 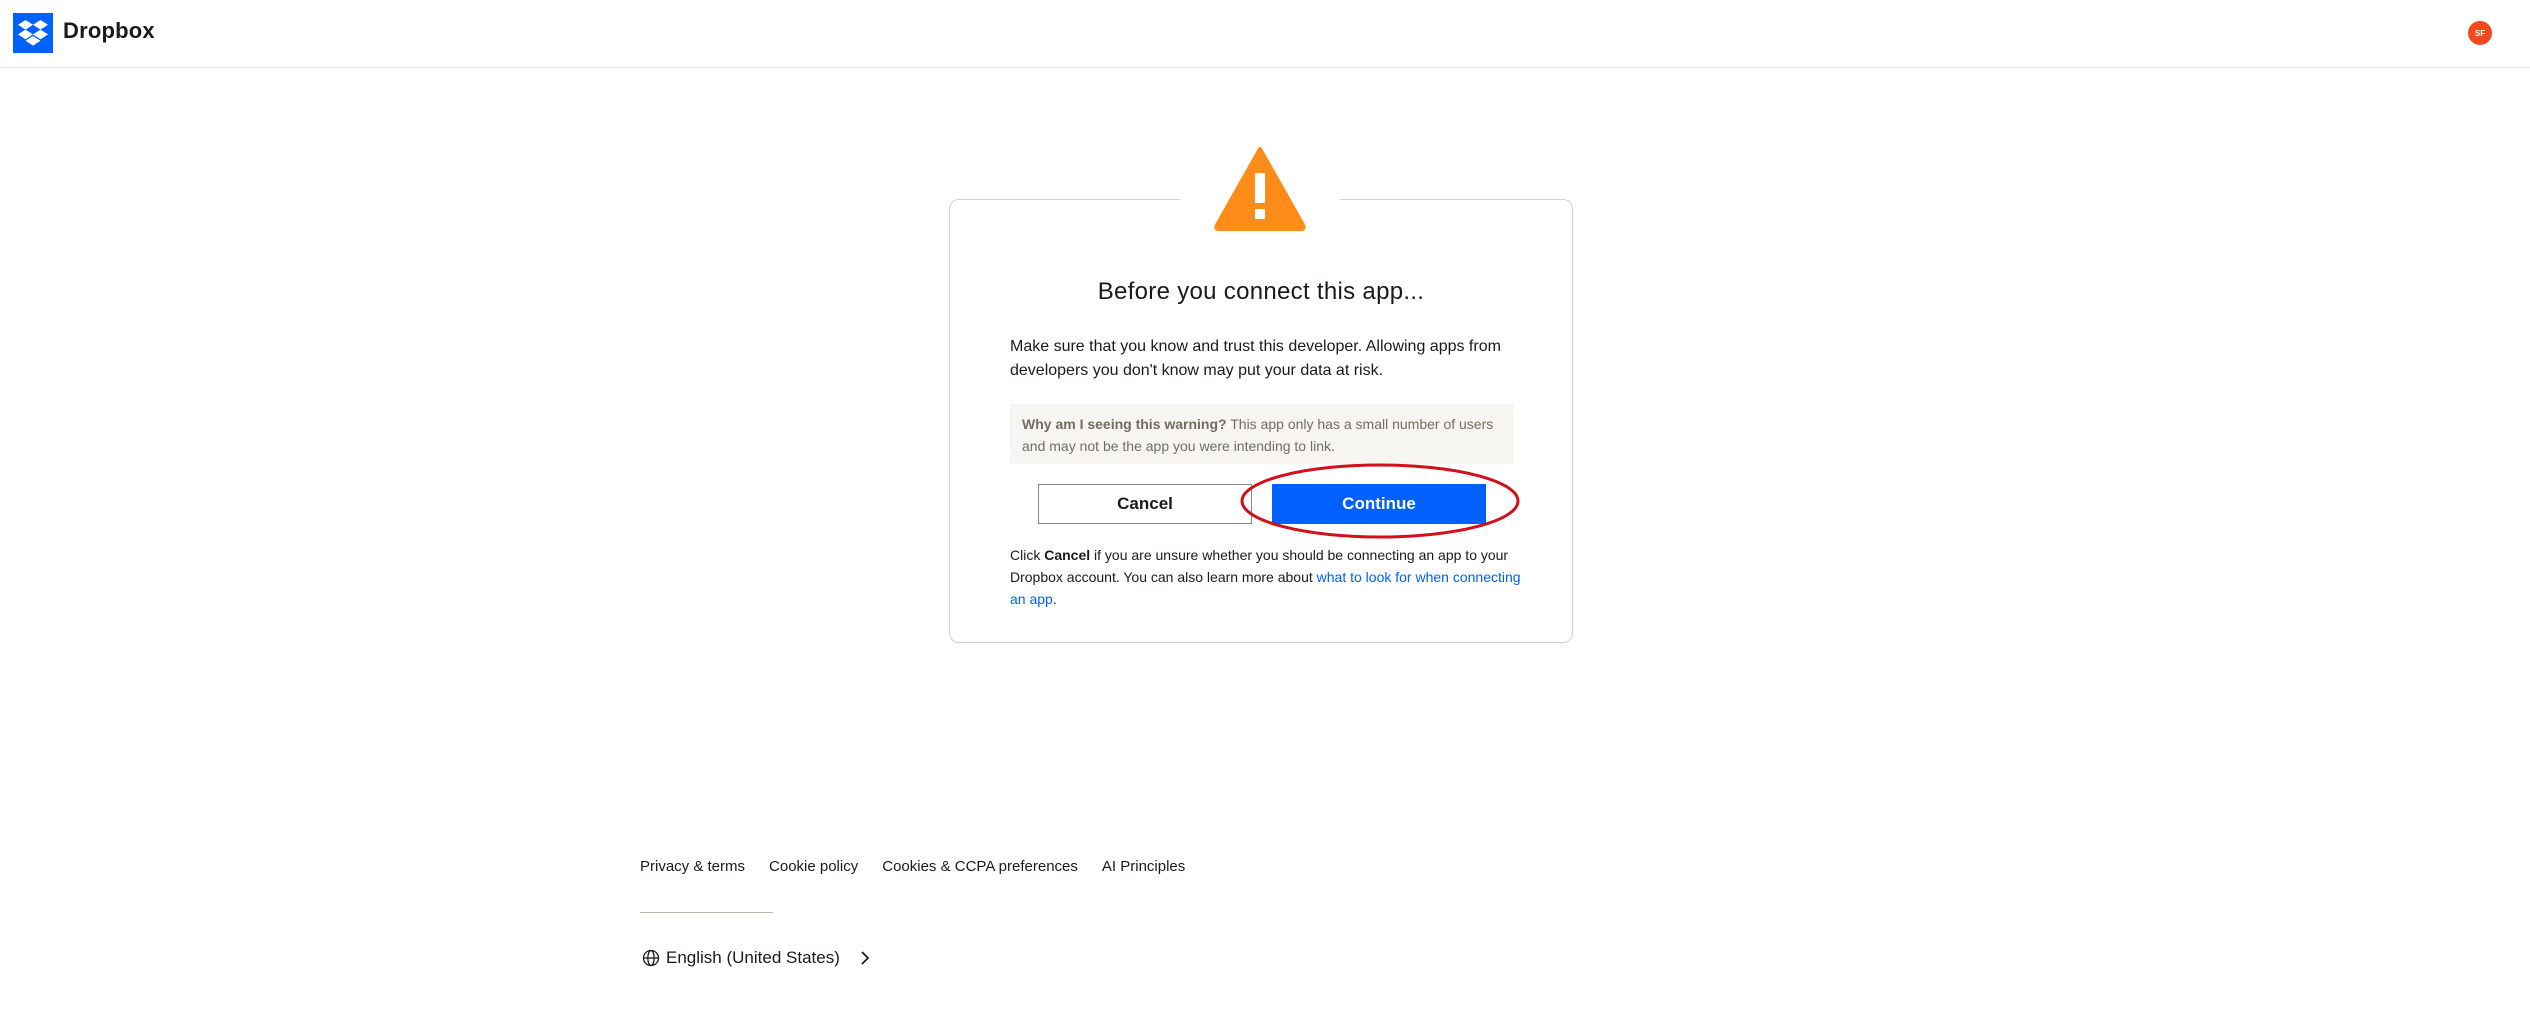 What do you see at coordinates (1124, 424) in the screenshot?
I see `warning-explanation-heading: Why am I seeing this warning?` at bounding box center [1124, 424].